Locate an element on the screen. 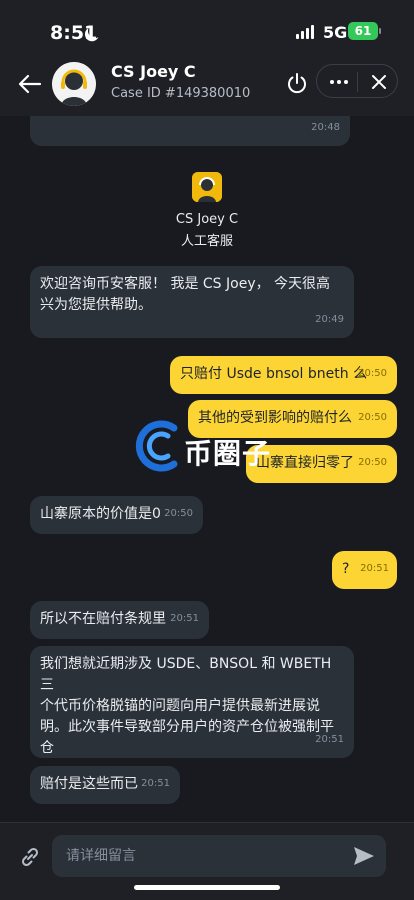  home-indicator is located at coordinates (207, 887).